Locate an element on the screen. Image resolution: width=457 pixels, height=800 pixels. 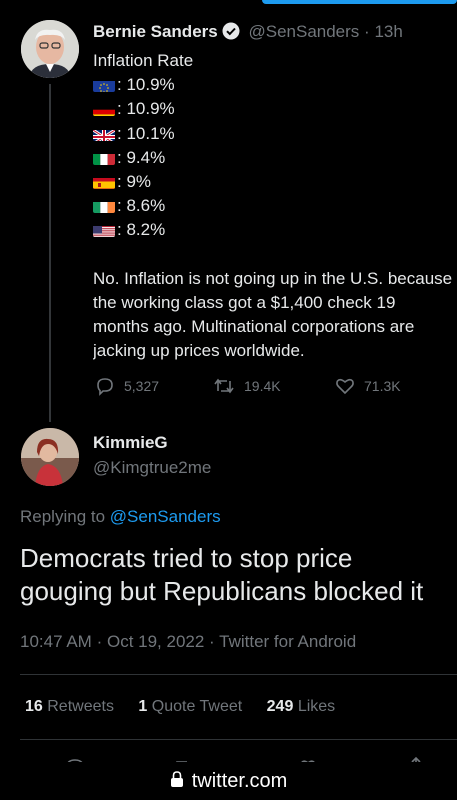
quotes-stat: 1 Quote Tweet is located at coordinates (190, 706).